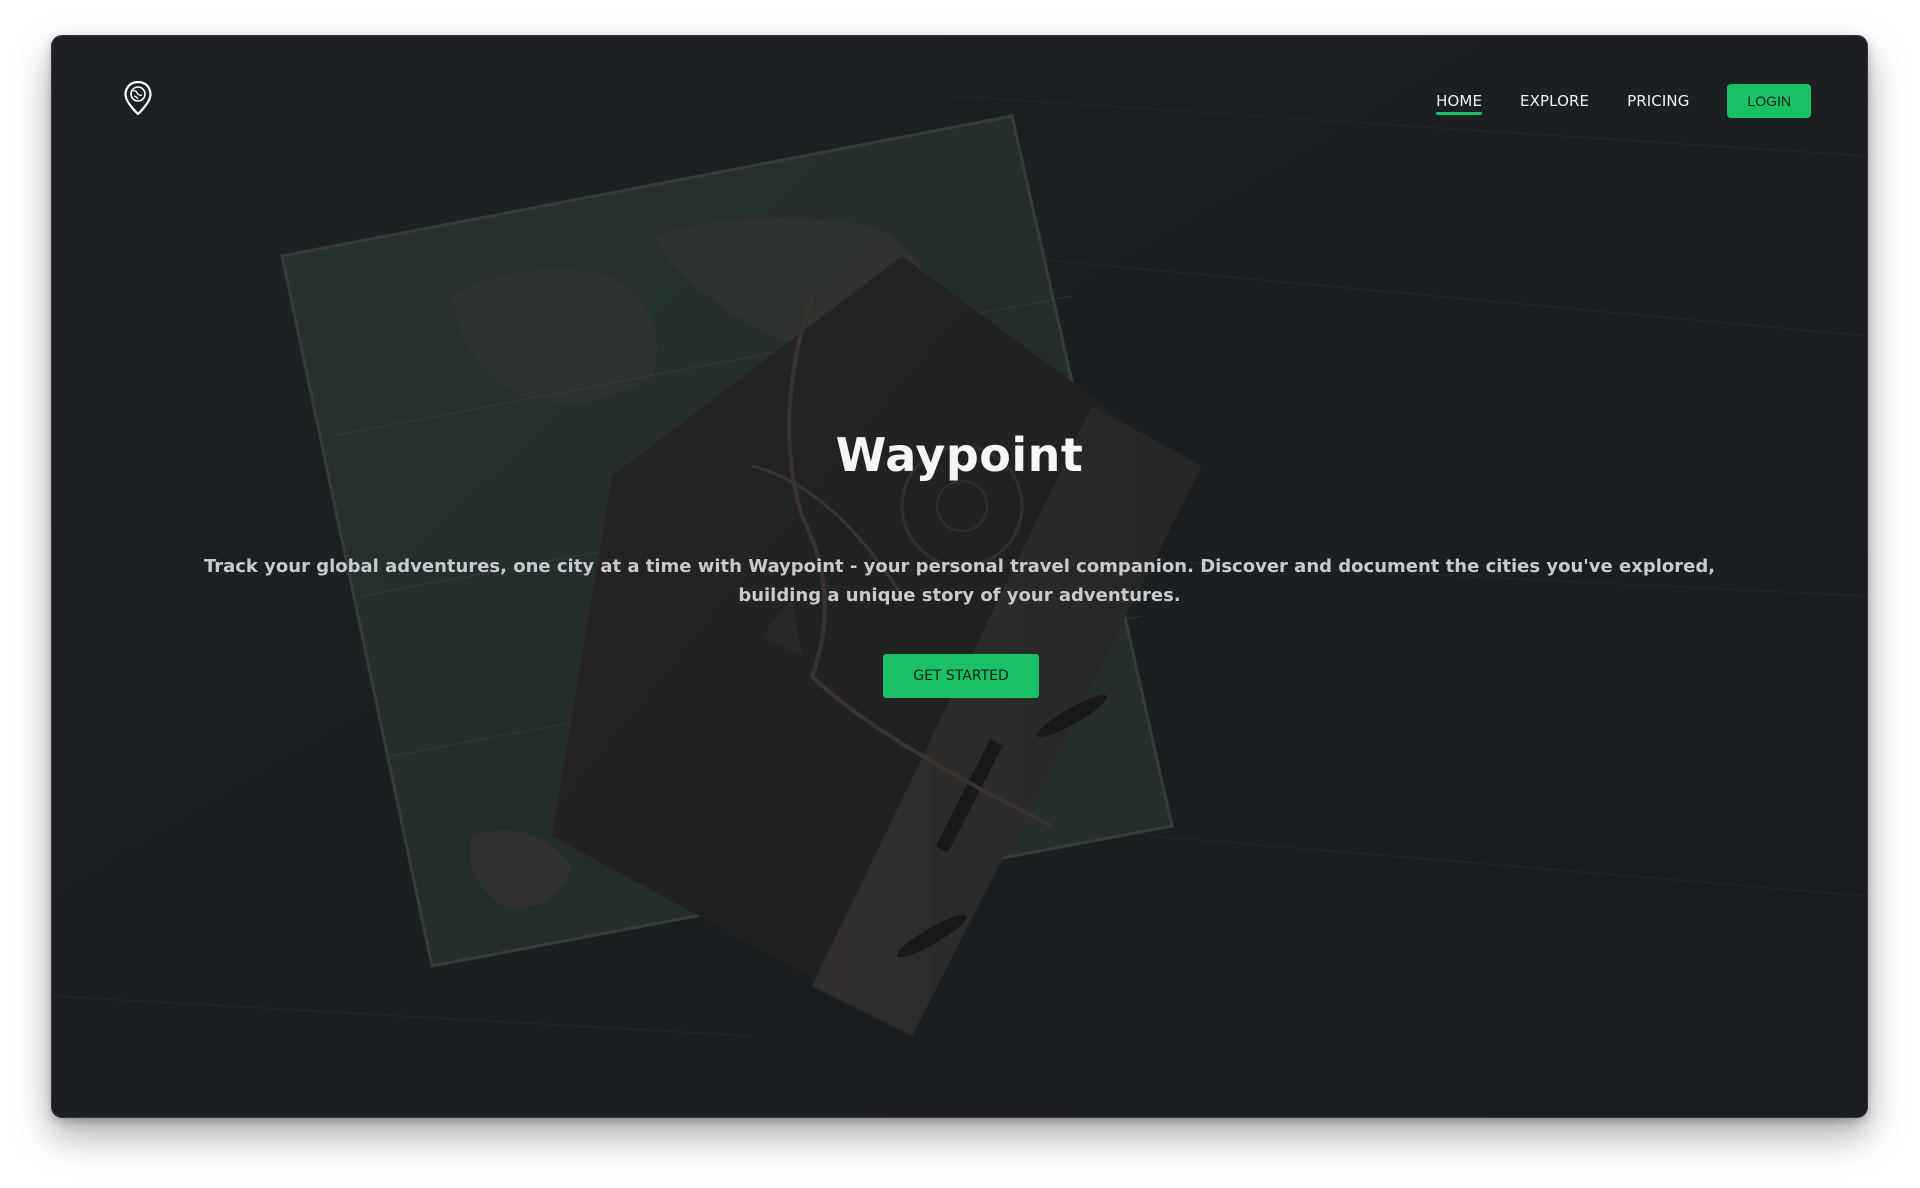  Describe the element at coordinates (1459, 101) in the screenshot. I see `nav-home: HOME` at that location.